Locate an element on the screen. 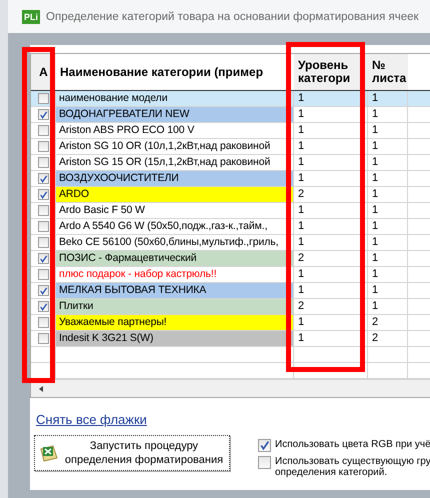 Image resolution: width=430 pixels, height=498 pixels. clear-flags-link: Снять все флажки is located at coordinates (91, 419).